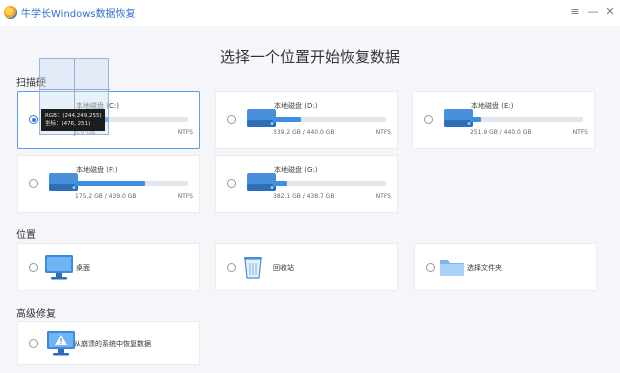 This screenshot has height=373, width=620. I want to click on radio-drive-g, so click(231, 183).